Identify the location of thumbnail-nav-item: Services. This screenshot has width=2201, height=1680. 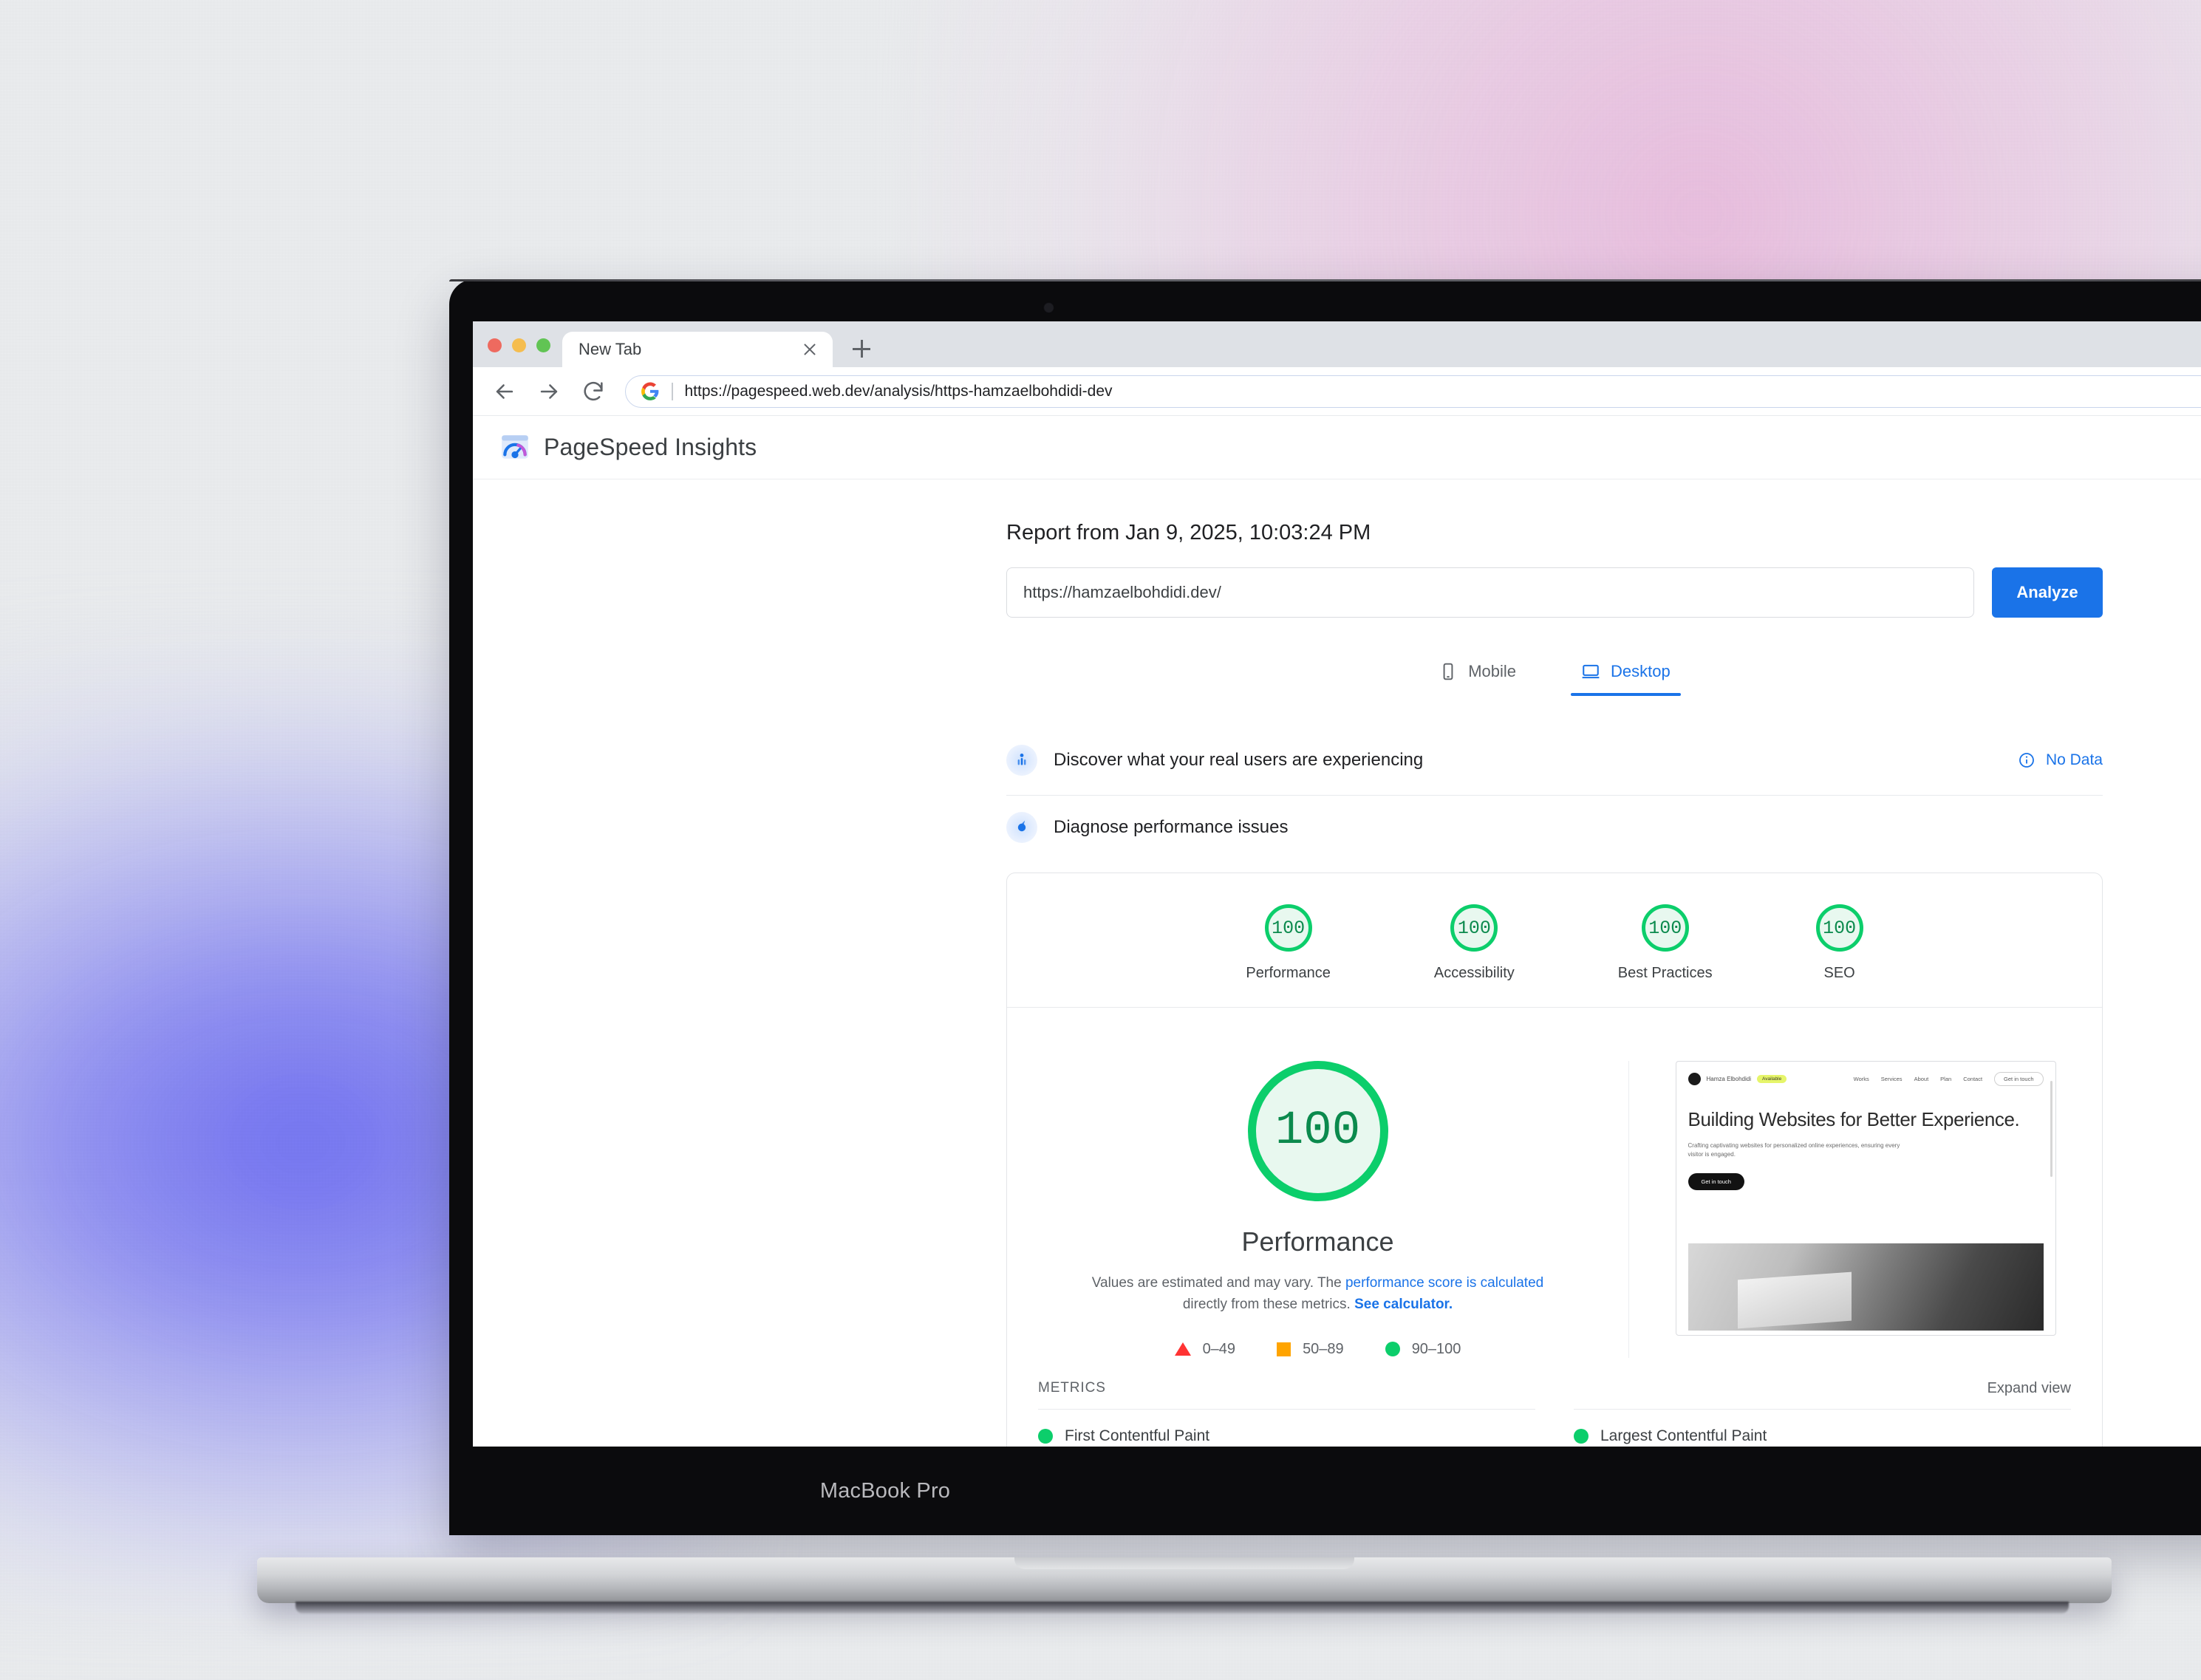
(1892, 1079).